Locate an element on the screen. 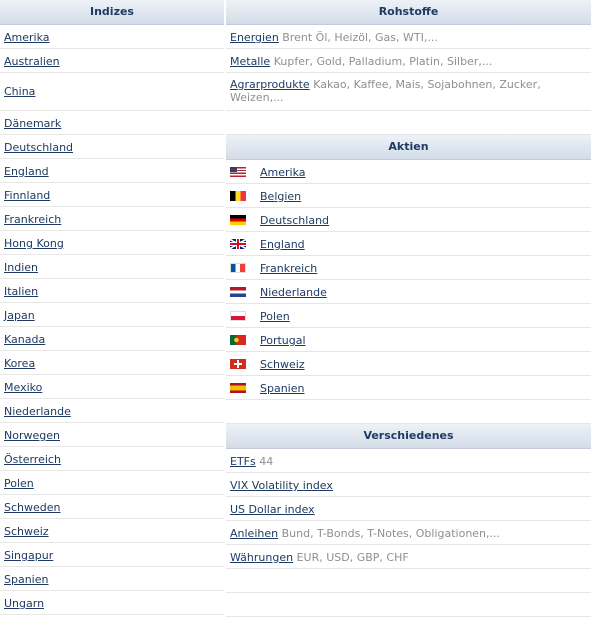  flag-fr-icon is located at coordinates (238, 268).